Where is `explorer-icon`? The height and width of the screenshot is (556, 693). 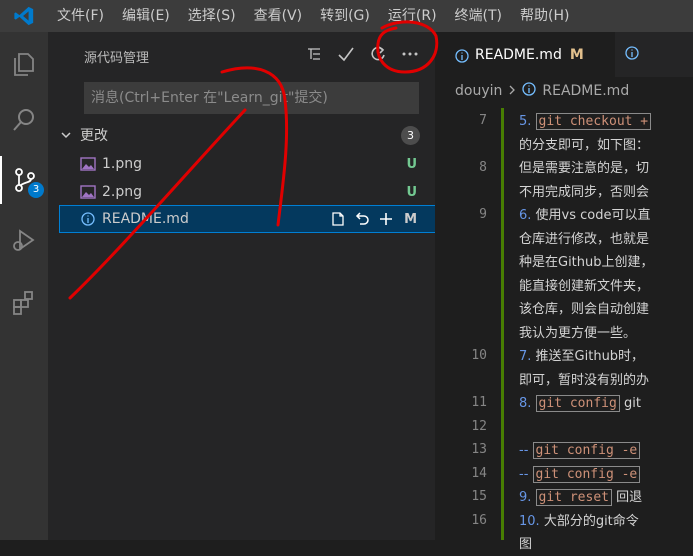
explorer-icon is located at coordinates (24, 64).